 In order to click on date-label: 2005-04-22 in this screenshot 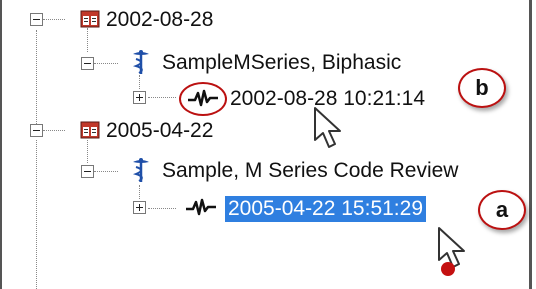, I will do `click(160, 130)`.